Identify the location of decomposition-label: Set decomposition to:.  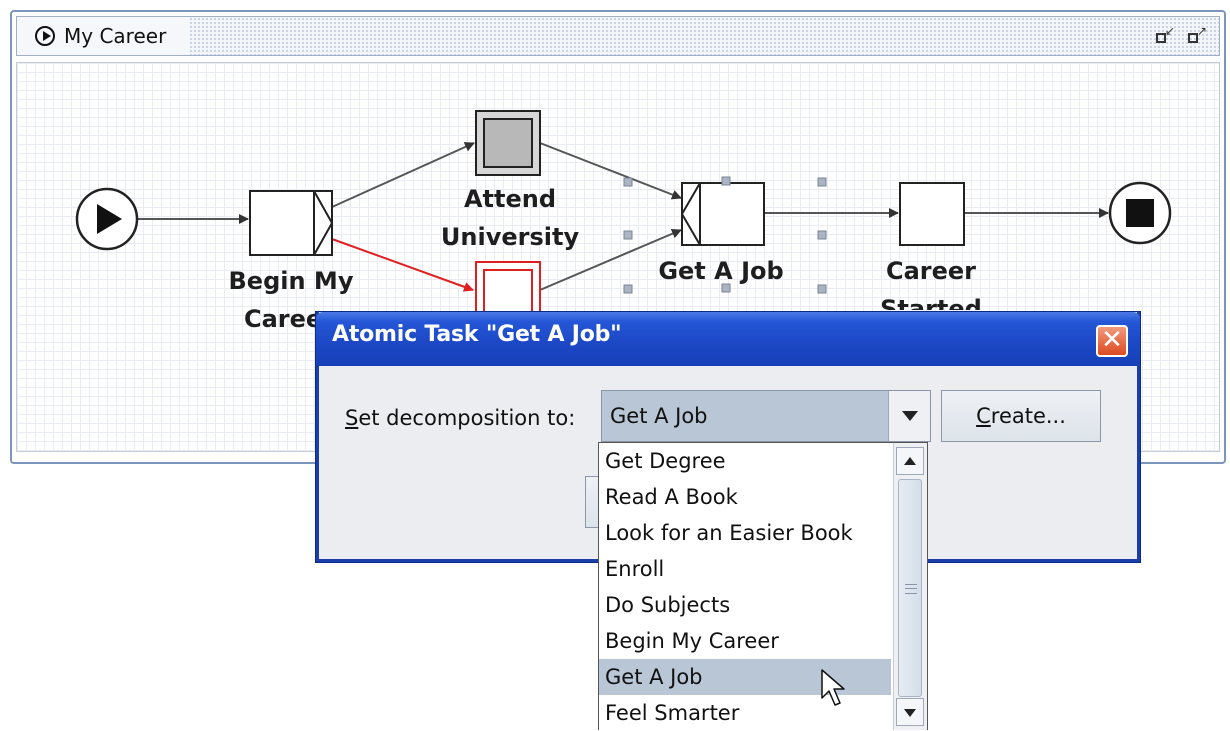
(460, 418).